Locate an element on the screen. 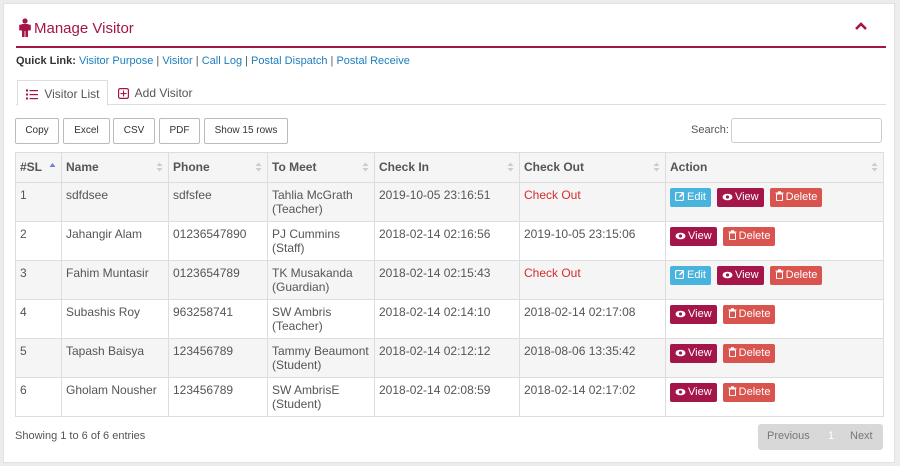 Image resolution: width=900 pixels, height=466 pixels. cell-phone: sdfsfee is located at coordinates (218, 202).